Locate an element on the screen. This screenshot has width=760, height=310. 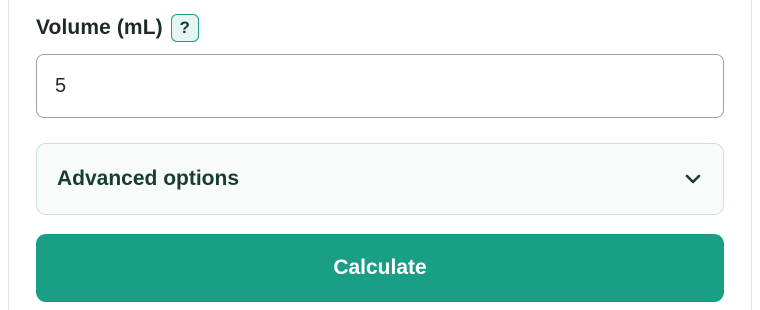
volume-label-row: Volume (mL) ? is located at coordinates (117, 28).